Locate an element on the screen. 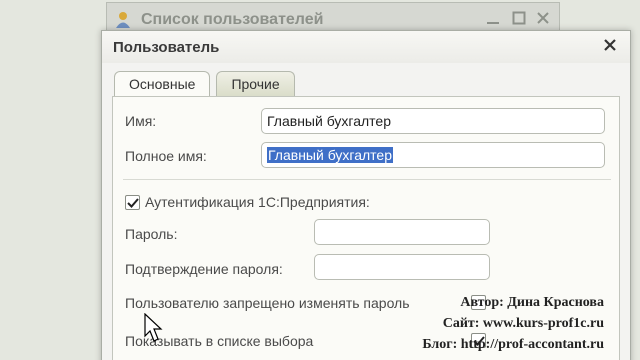 Image resolution: width=640 pixels, height=360 pixels. close-background-icon is located at coordinates (543, 19).